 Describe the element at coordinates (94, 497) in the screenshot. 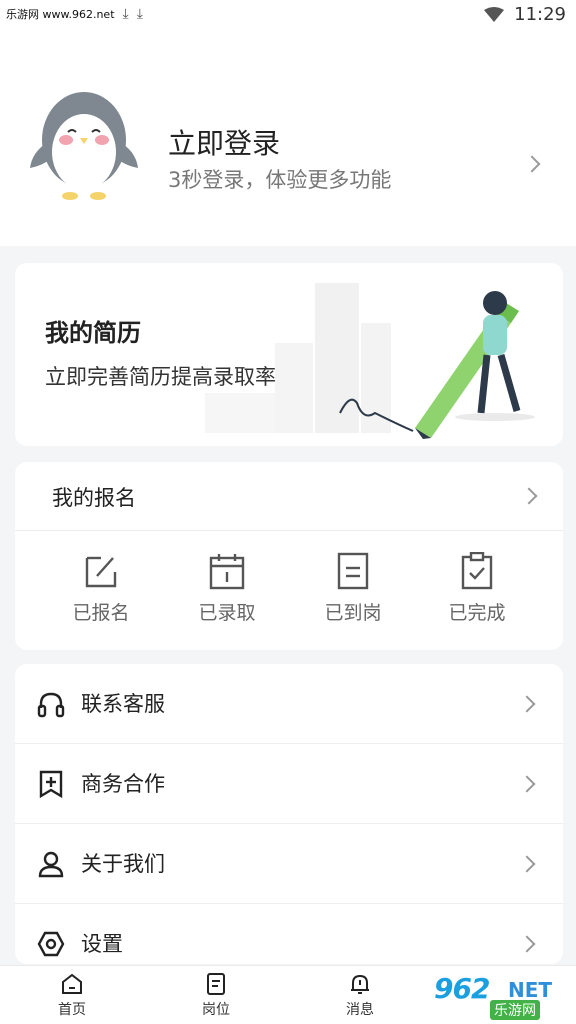

I see `my-signup-title: 我的报名` at that location.